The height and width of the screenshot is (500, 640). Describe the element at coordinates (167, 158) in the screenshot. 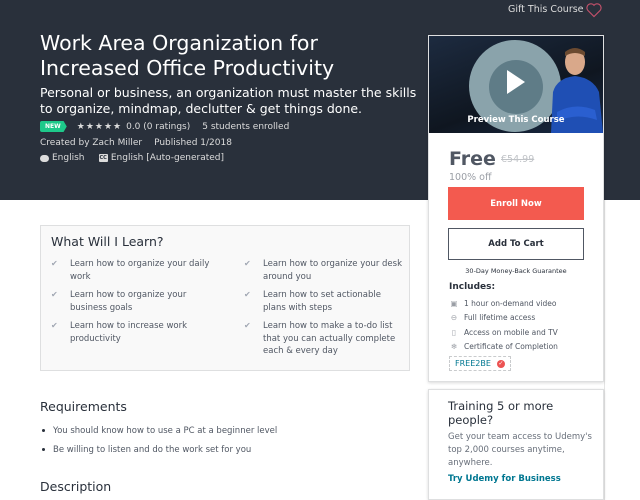

I see `caption-language: English [Auto-generated]` at that location.